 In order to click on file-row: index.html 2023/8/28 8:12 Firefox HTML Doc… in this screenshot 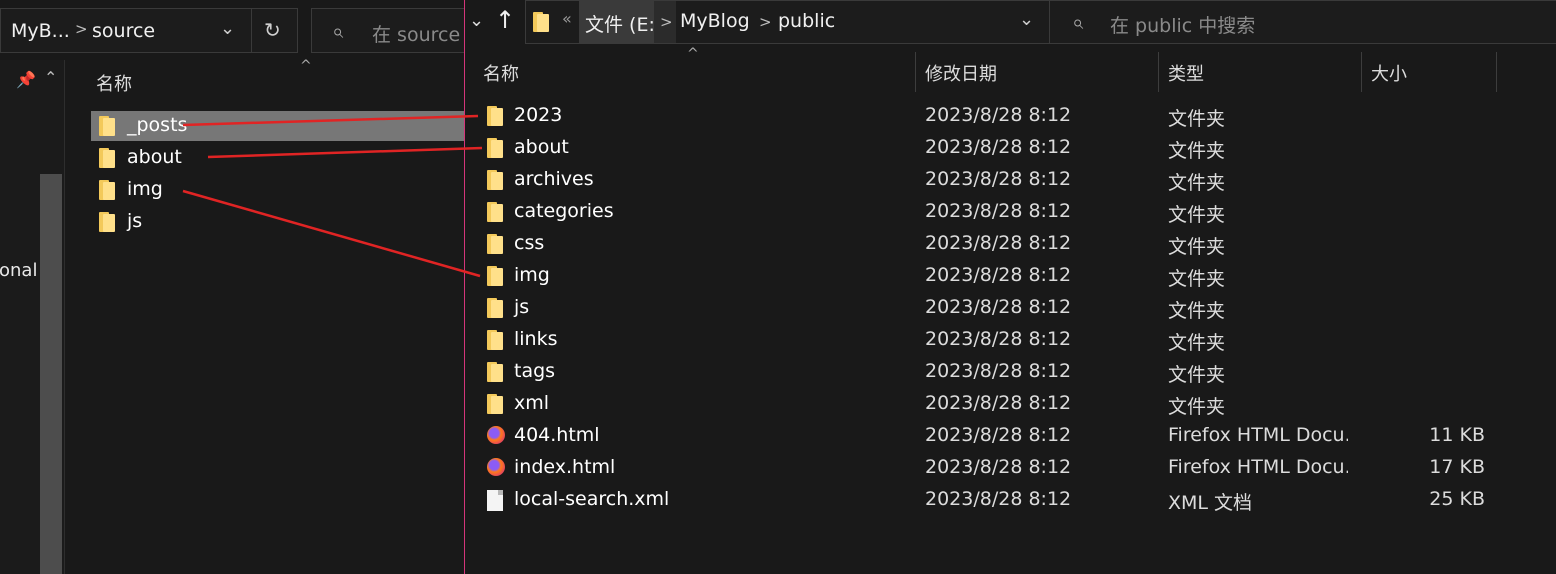, I will do `click(1010, 468)`.